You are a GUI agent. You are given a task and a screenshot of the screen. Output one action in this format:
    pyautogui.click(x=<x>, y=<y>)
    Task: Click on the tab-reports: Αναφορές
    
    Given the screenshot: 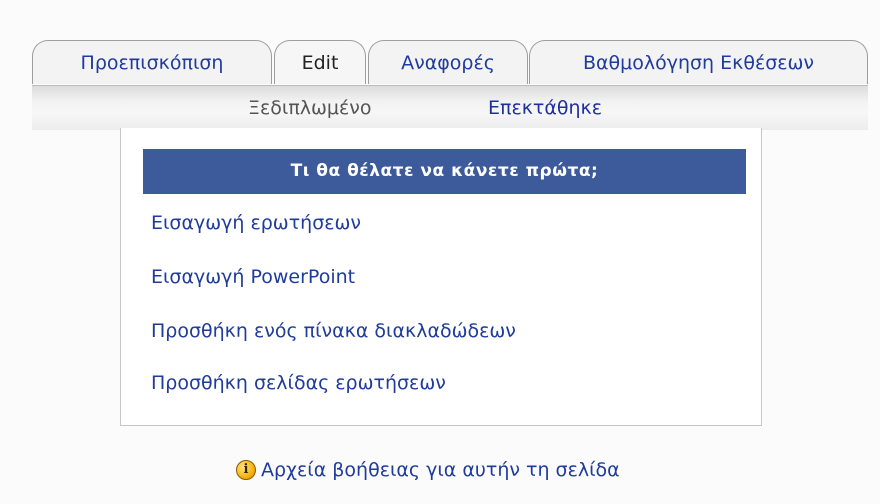 What is the action you would take?
    pyautogui.click(x=448, y=62)
    